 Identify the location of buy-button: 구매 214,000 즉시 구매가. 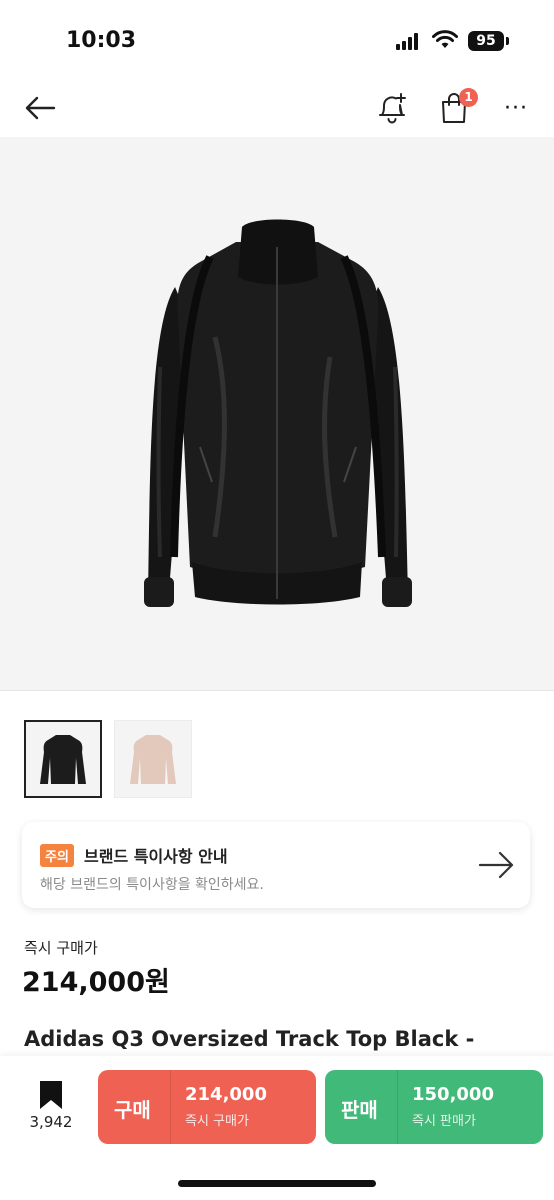
(207, 1107).